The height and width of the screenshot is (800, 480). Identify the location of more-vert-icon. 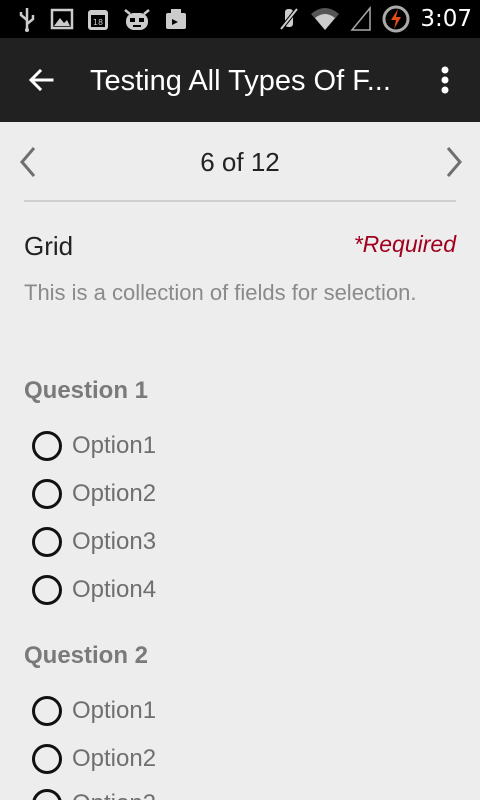
(445, 80).